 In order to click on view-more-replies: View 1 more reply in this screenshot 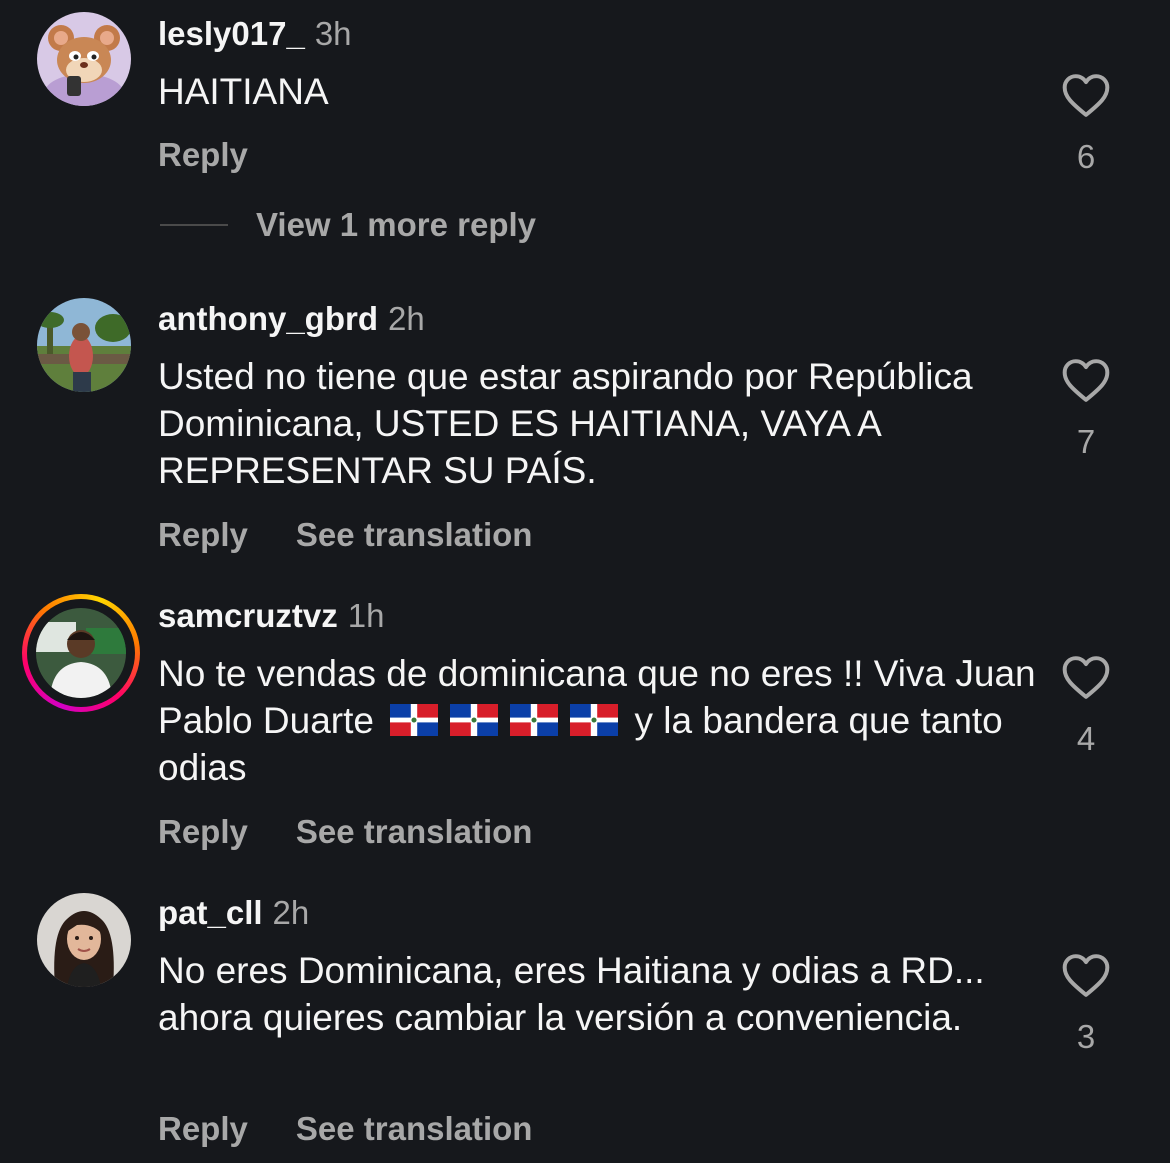, I will do `click(348, 228)`.